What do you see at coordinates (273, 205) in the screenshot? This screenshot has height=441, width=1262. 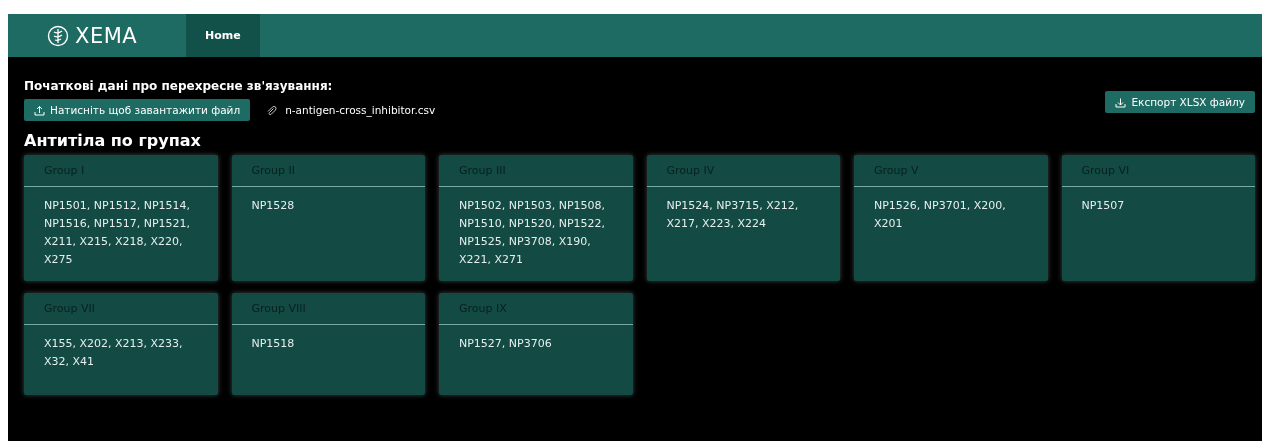 I see `antibody-list: NP1528` at bounding box center [273, 205].